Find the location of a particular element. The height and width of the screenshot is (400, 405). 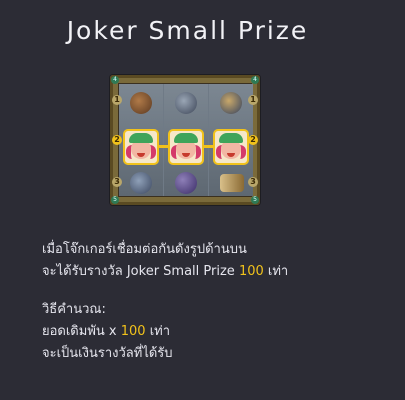

row-badge-left: 1 is located at coordinates (117, 100).